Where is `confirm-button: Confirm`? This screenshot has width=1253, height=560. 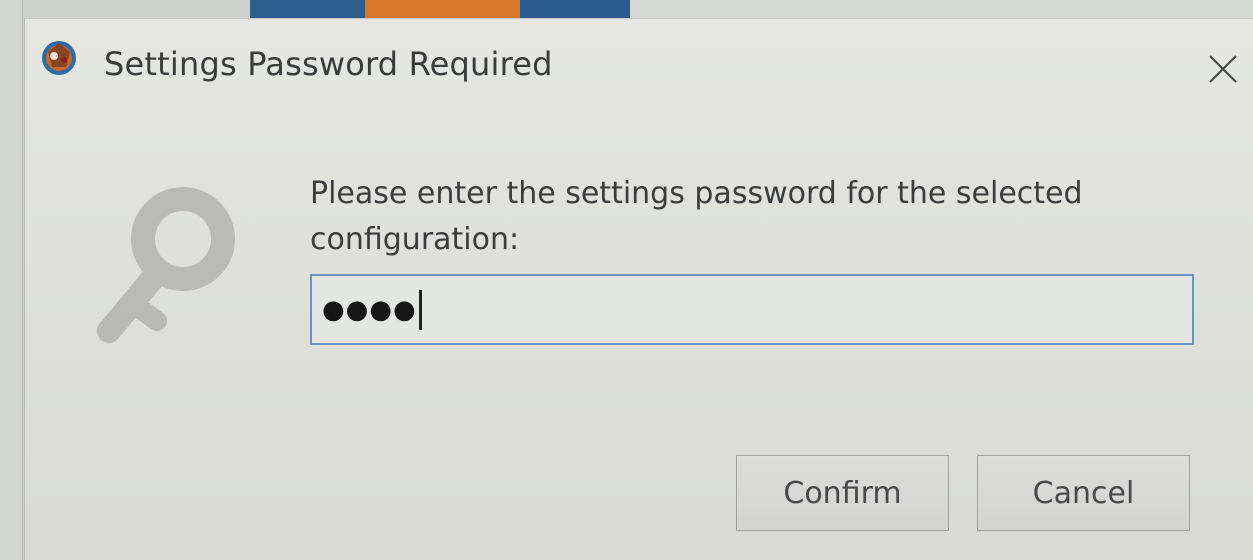
confirm-button: Confirm is located at coordinates (842, 493).